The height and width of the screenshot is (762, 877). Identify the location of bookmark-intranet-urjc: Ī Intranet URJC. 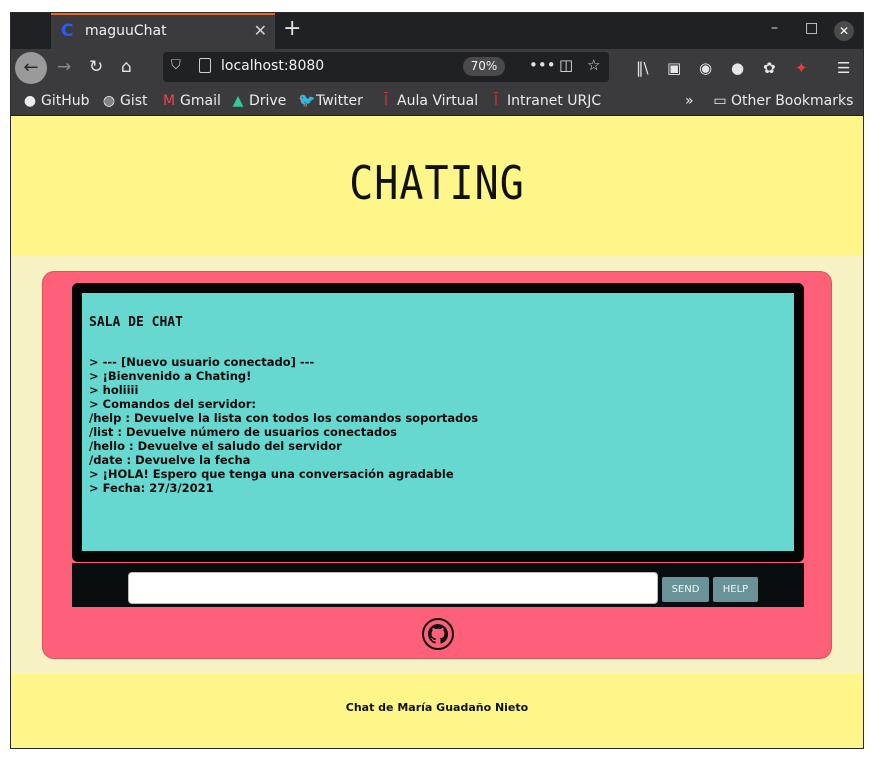
(545, 101).